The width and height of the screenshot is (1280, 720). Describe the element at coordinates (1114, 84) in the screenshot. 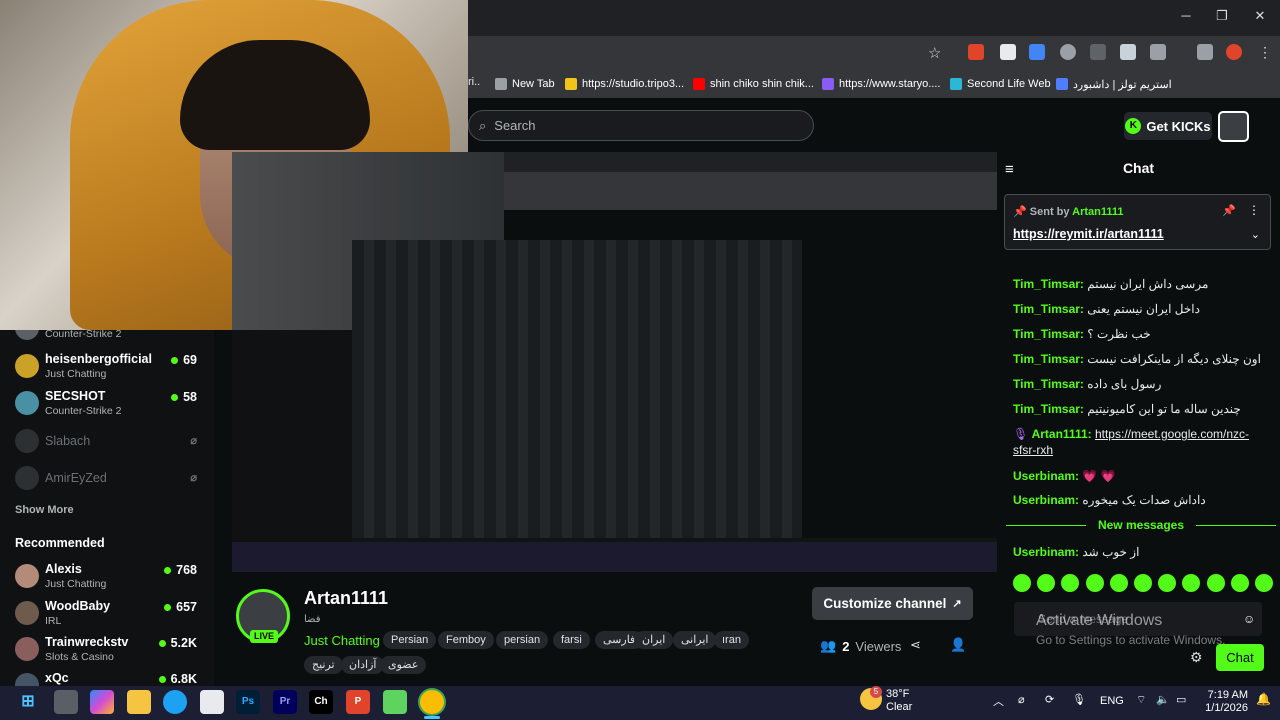

I see `bookmark-item: استریم تولز | داشبورد` at that location.